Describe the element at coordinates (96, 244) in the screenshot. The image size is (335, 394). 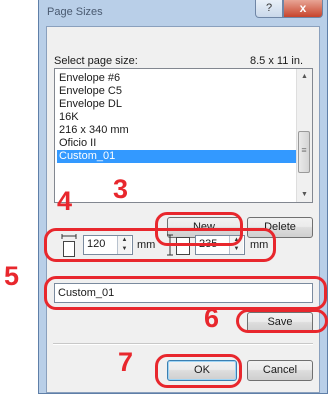
I see `width-value: 120` at that location.